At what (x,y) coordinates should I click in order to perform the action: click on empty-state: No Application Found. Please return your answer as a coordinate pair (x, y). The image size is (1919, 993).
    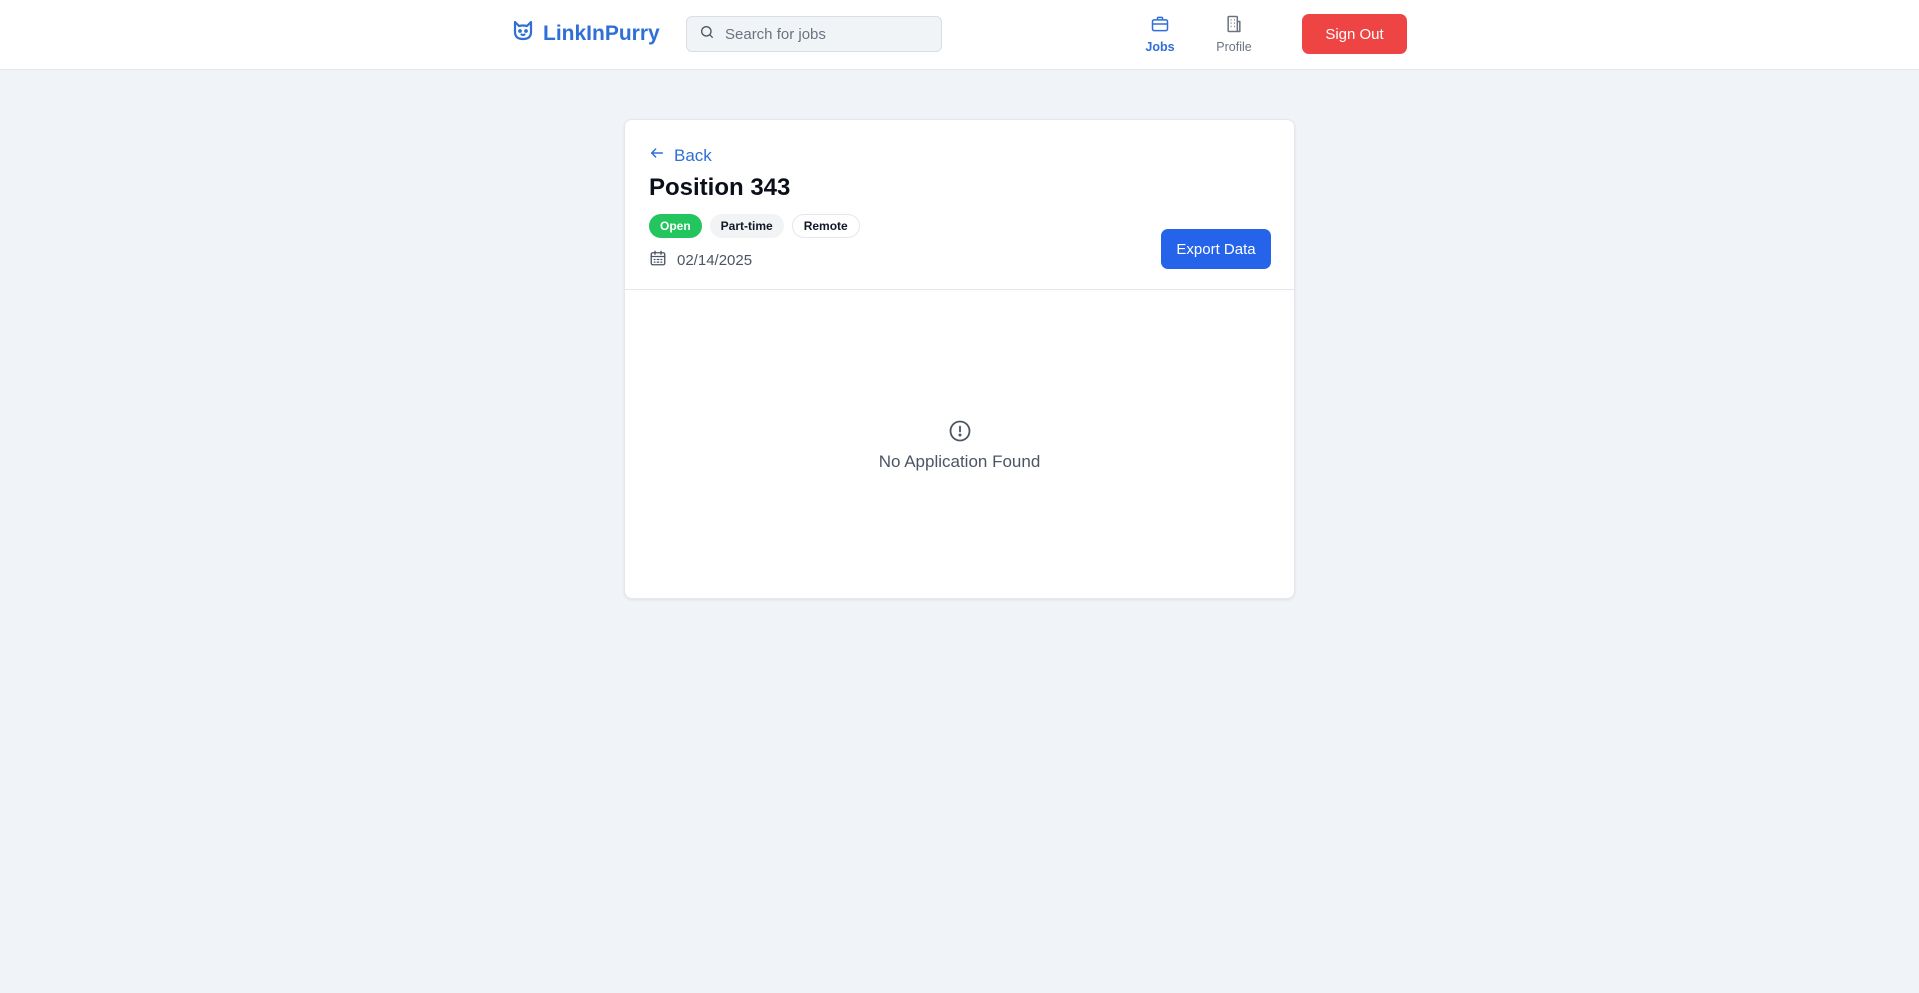
    Looking at the image, I should click on (959, 445).